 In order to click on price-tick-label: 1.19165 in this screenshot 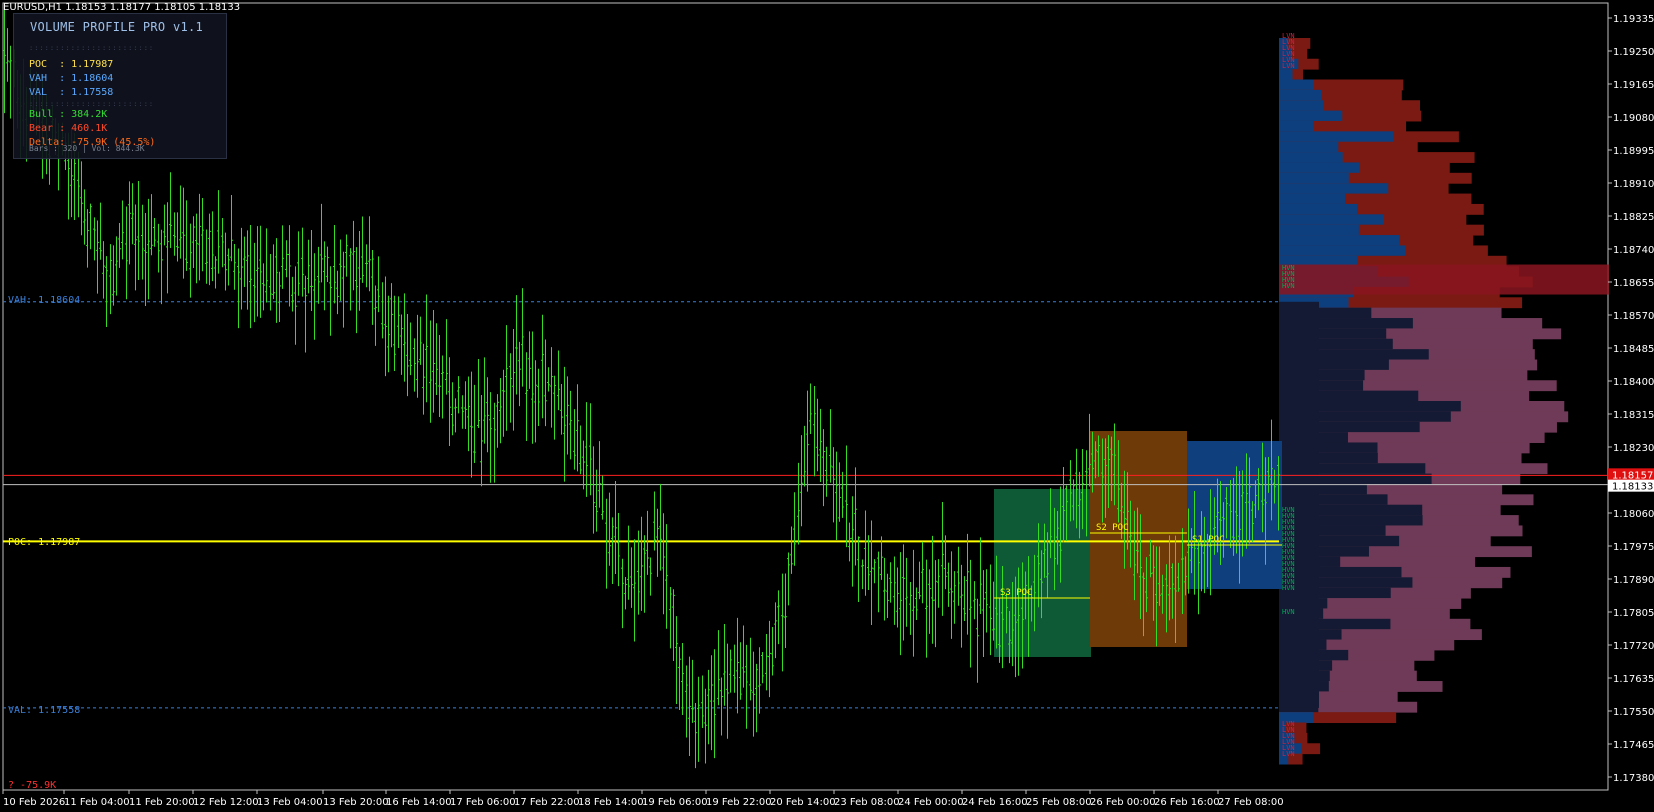, I will do `click(1633, 85)`.